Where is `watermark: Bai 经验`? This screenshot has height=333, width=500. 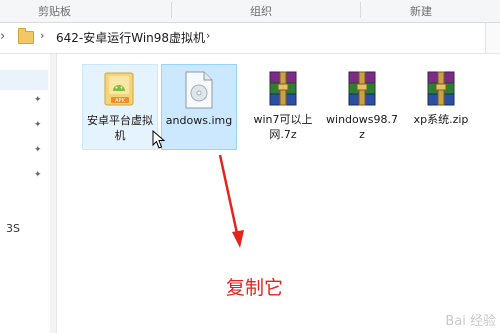 watermark: Bai 经验 is located at coordinates (470, 321).